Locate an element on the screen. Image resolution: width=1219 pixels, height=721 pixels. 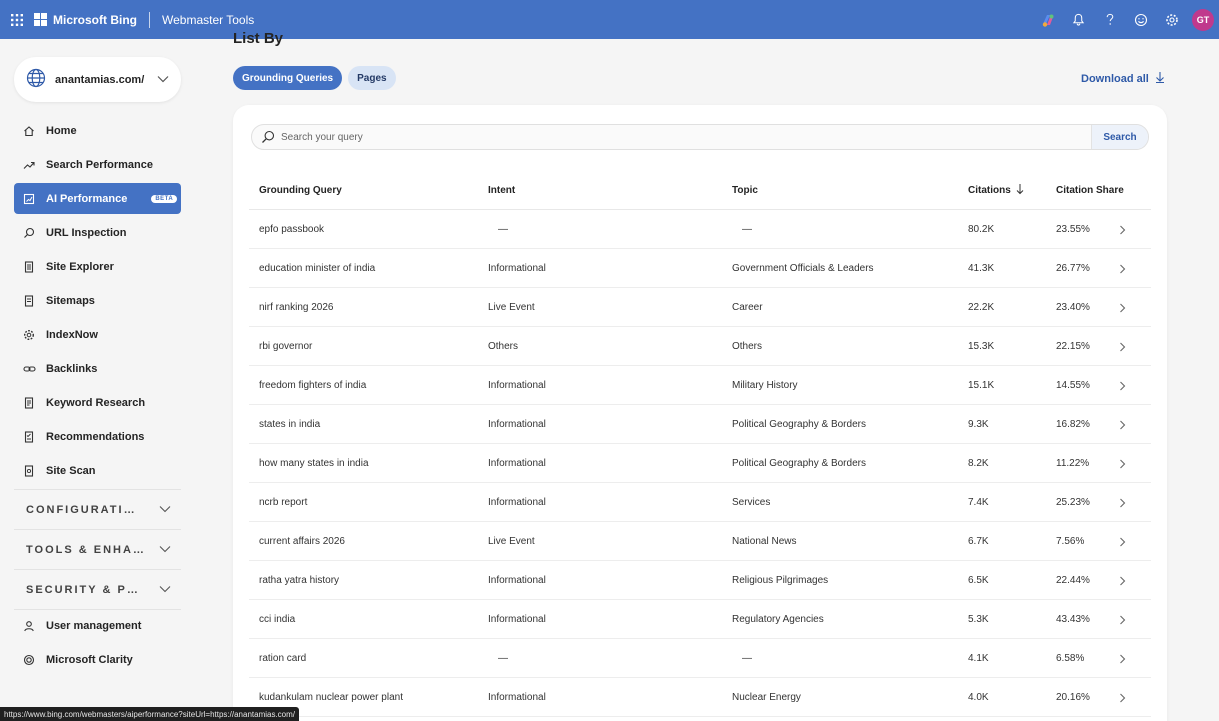
cell-topic: Government Officials & Leaders is located at coordinates (803, 268).